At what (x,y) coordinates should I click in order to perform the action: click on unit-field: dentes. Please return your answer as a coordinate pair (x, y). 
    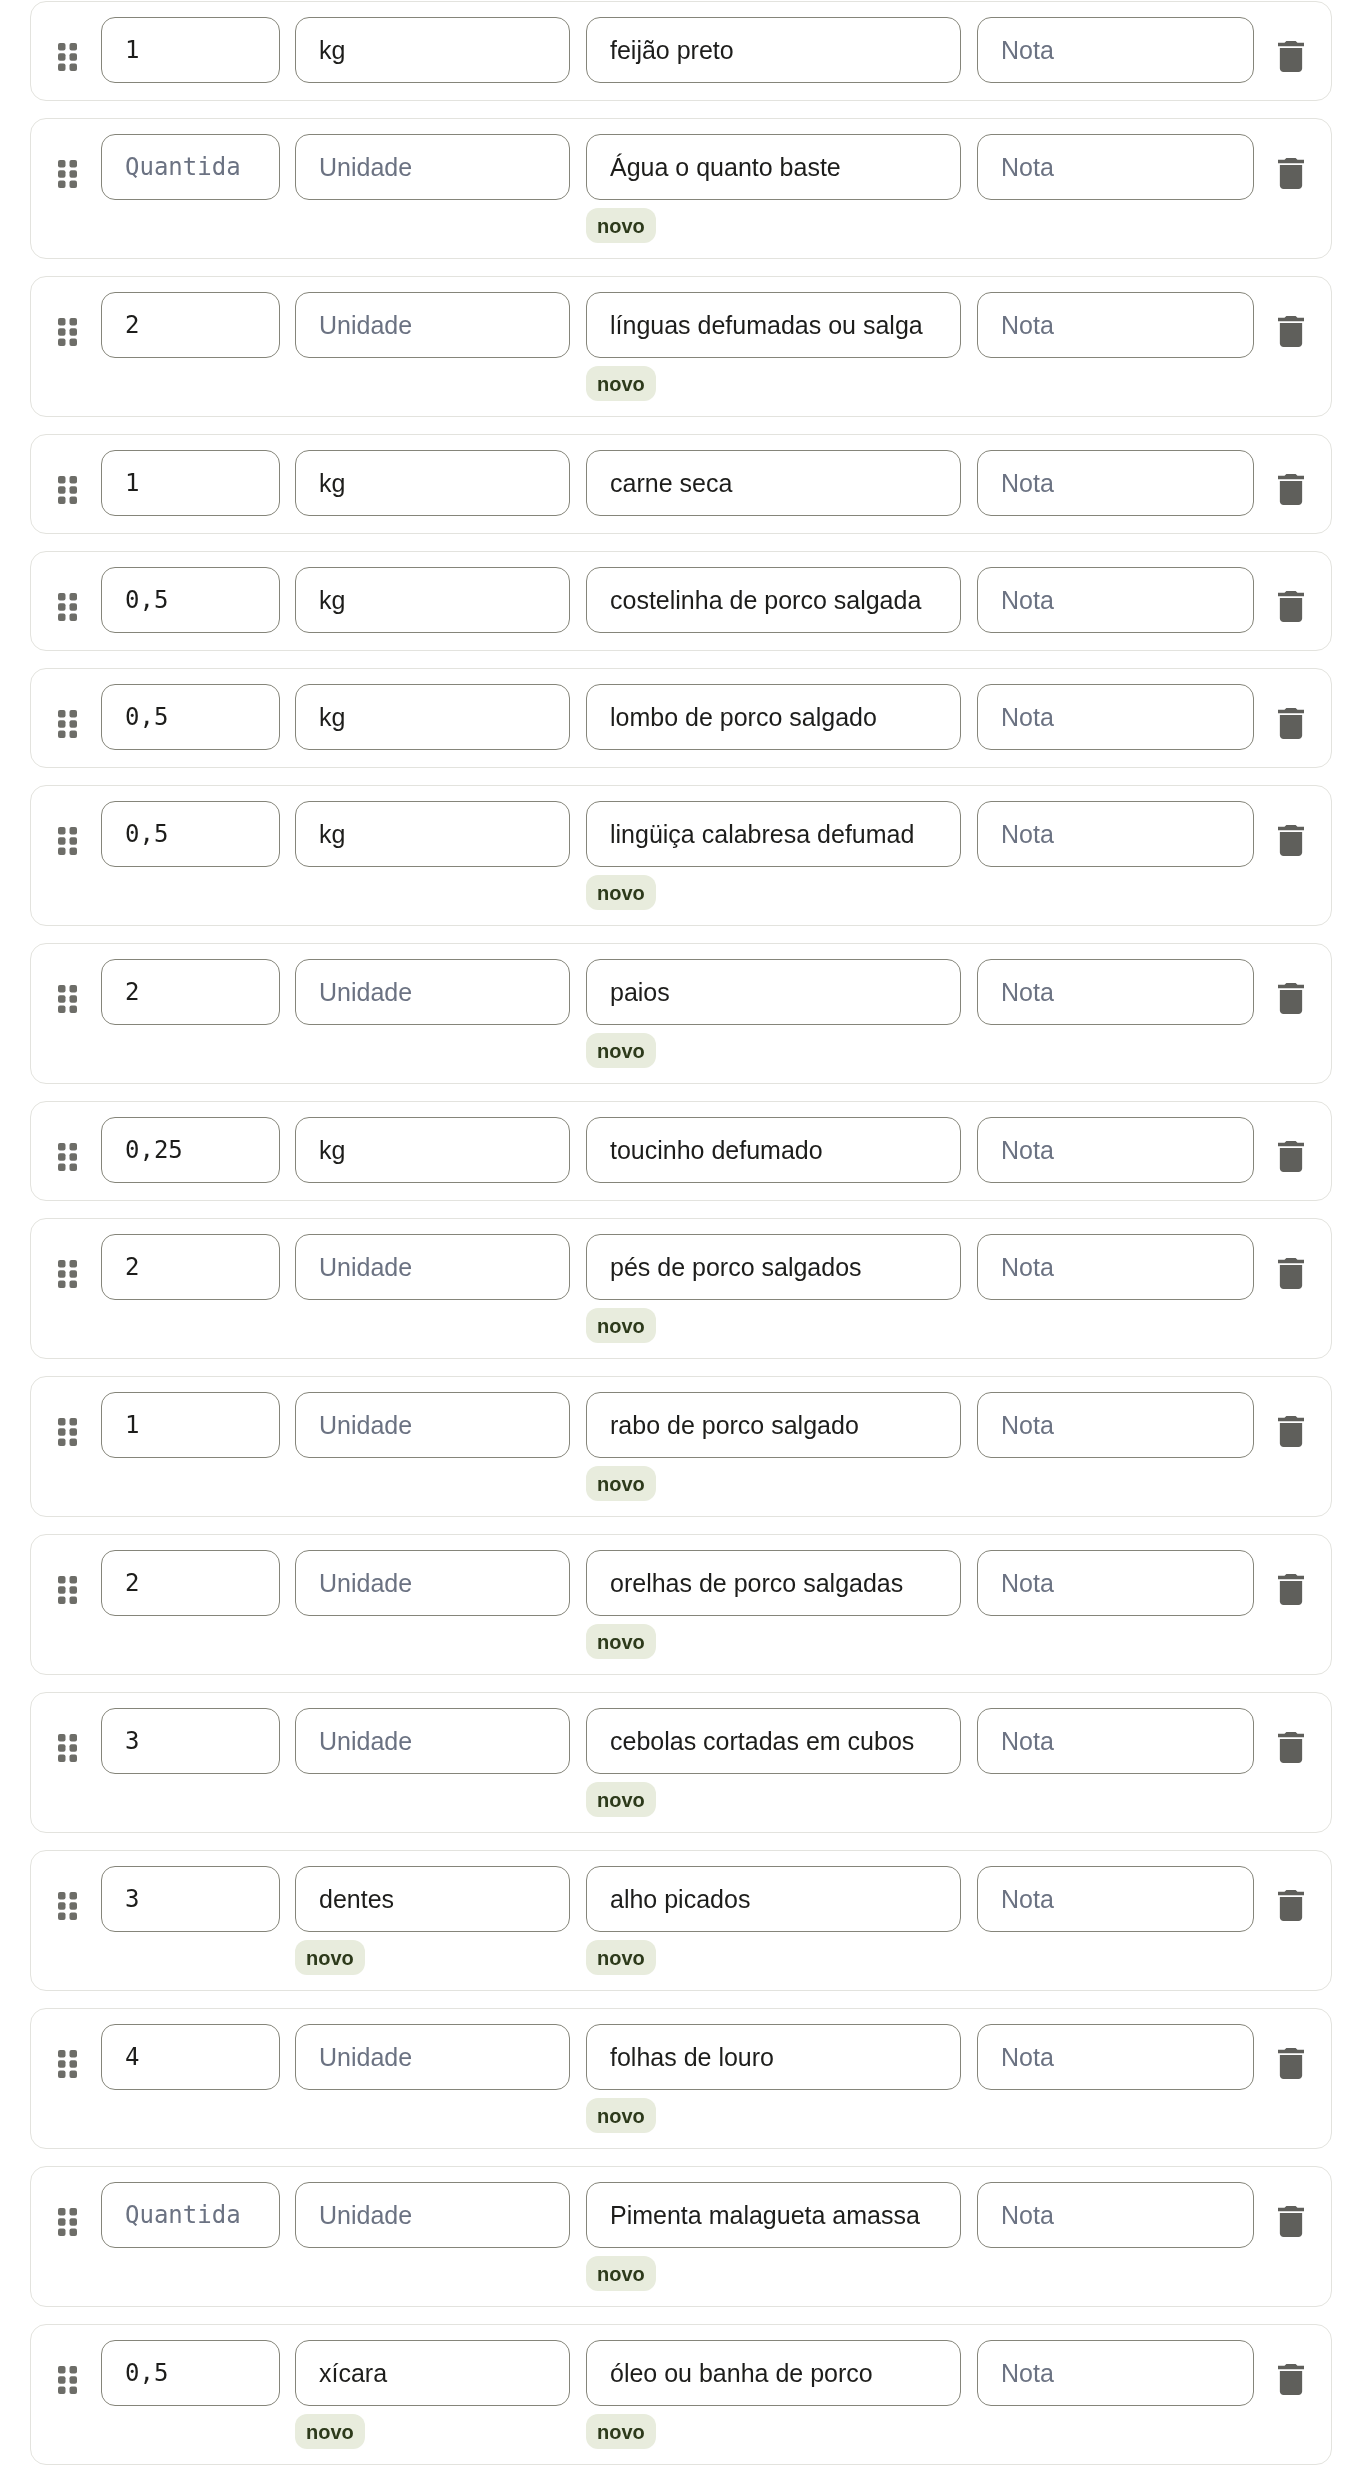
    Looking at the image, I should click on (432, 1899).